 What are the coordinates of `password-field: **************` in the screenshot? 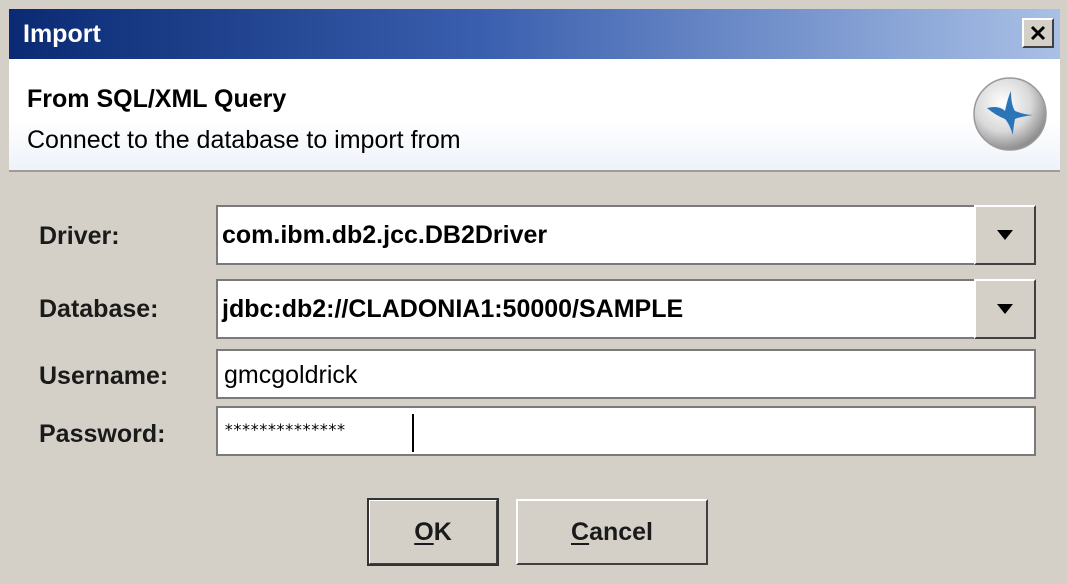 It's located at (626, 431).